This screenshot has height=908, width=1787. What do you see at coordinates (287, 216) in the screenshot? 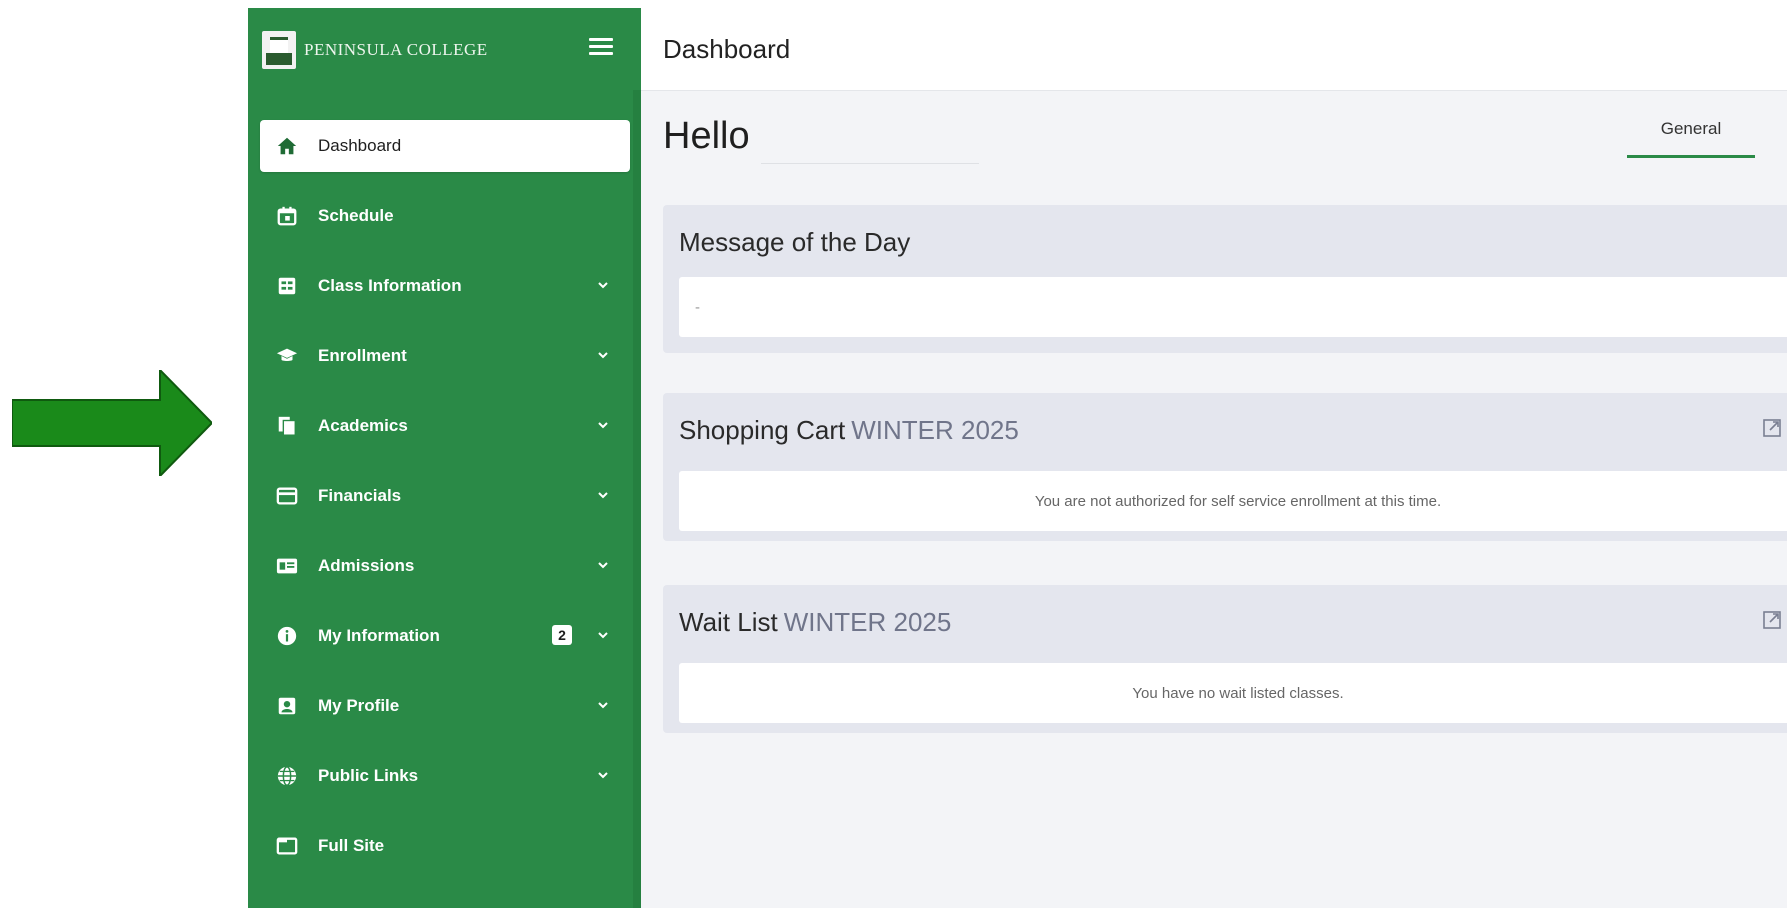
I see `calendar-icon` at bounding box center [287, 216].